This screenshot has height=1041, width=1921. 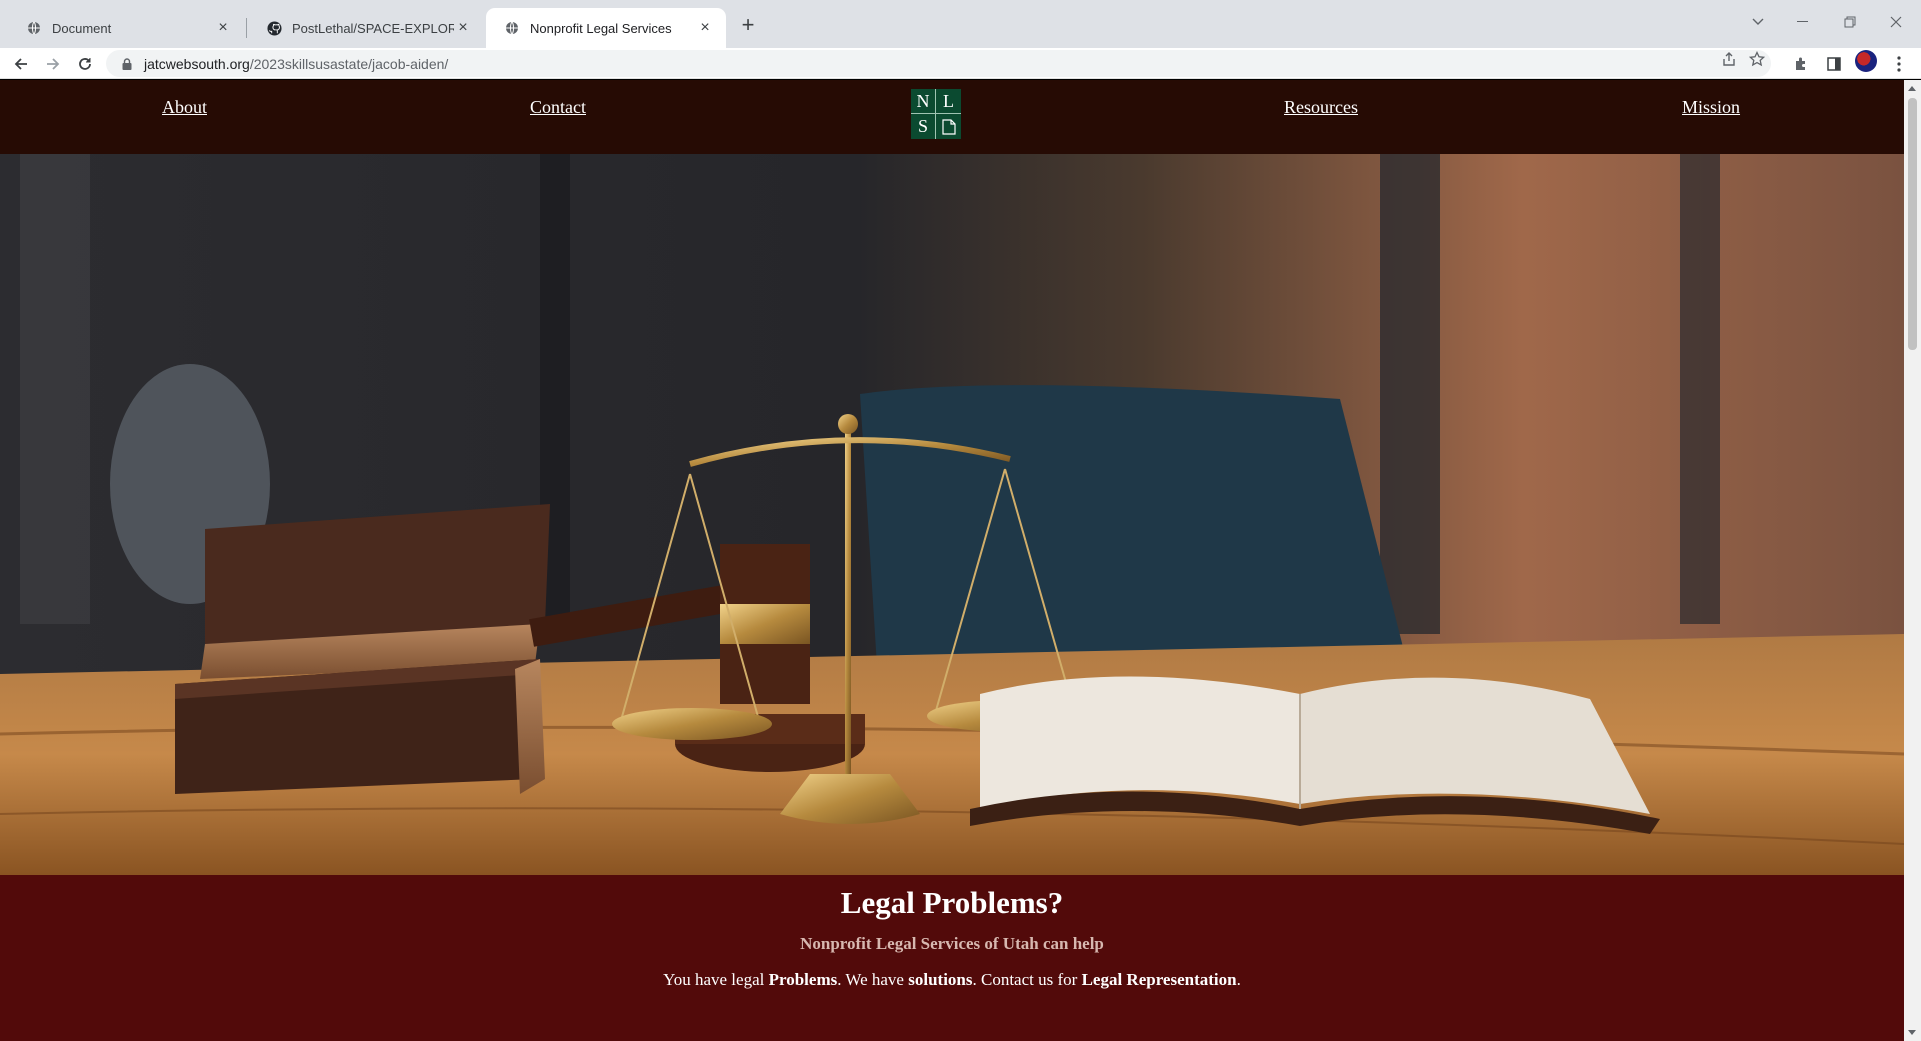 What do you see at coordinates (530, 726) in the screenshot?
I see `book-bottom-pages` at bounding box center [530, 726].